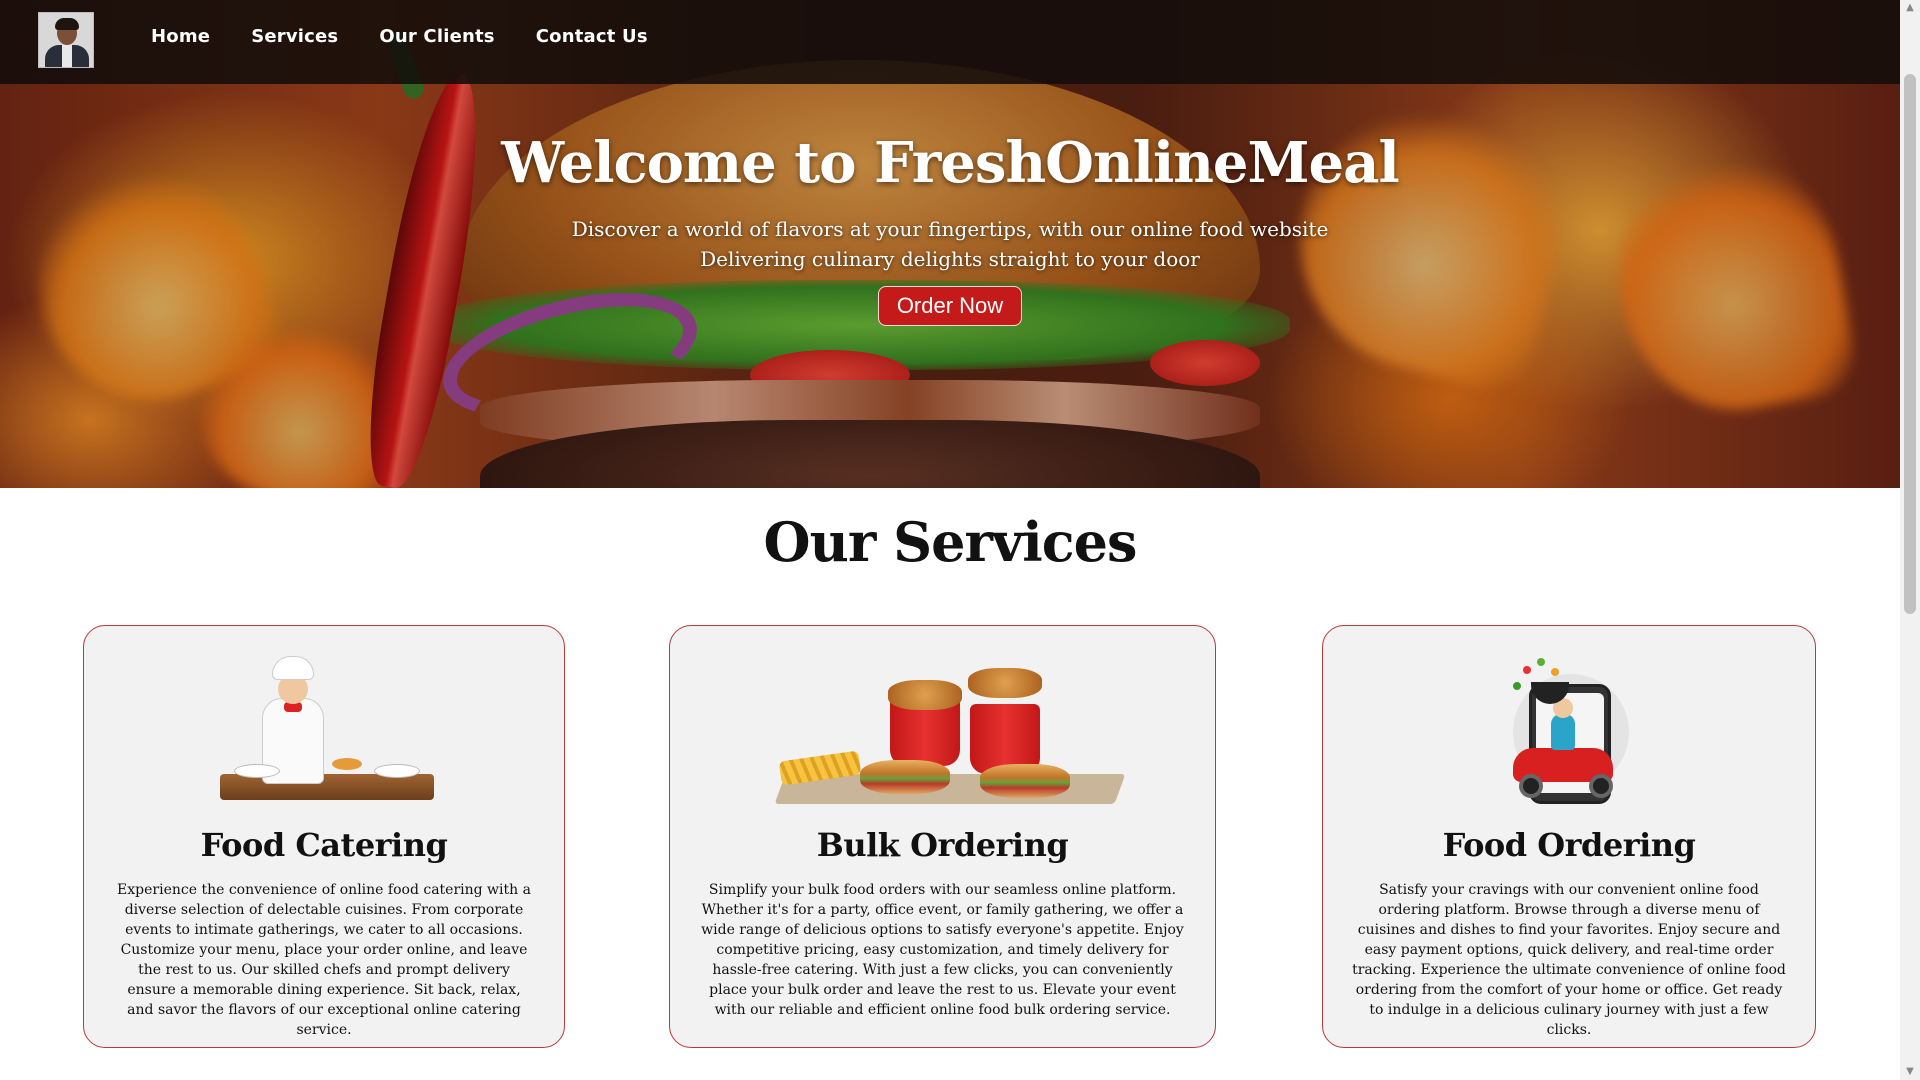  Describe the element at coordinates (324, 845) in the screenshot. I see `card-title: Food Catering` at that location.